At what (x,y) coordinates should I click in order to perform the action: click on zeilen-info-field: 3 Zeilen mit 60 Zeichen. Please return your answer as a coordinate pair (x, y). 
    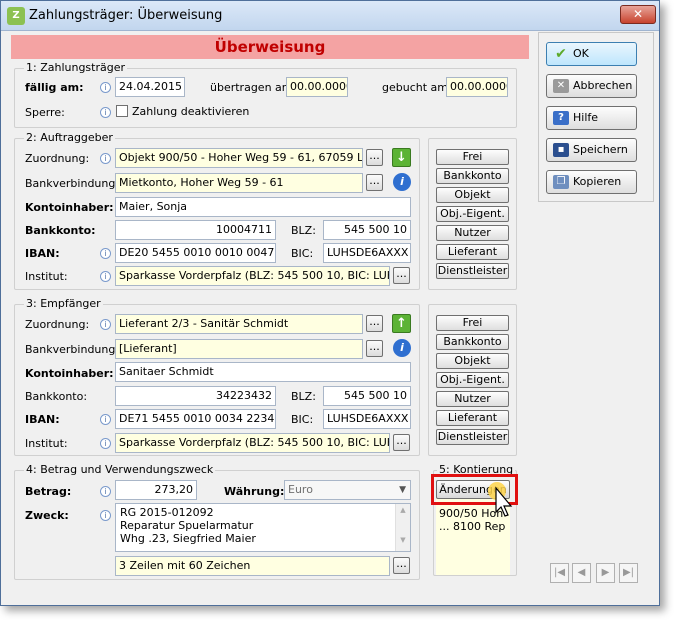
    Looking at the image, I should click on (252, 566).